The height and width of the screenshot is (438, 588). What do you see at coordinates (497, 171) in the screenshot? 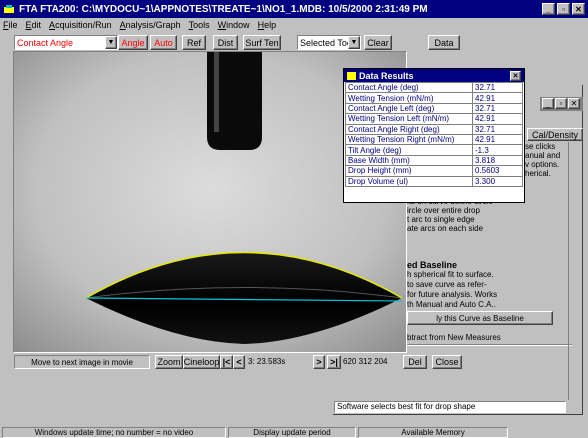
I see `data-results-value: 0.5603` at bounding box center [497, 171].